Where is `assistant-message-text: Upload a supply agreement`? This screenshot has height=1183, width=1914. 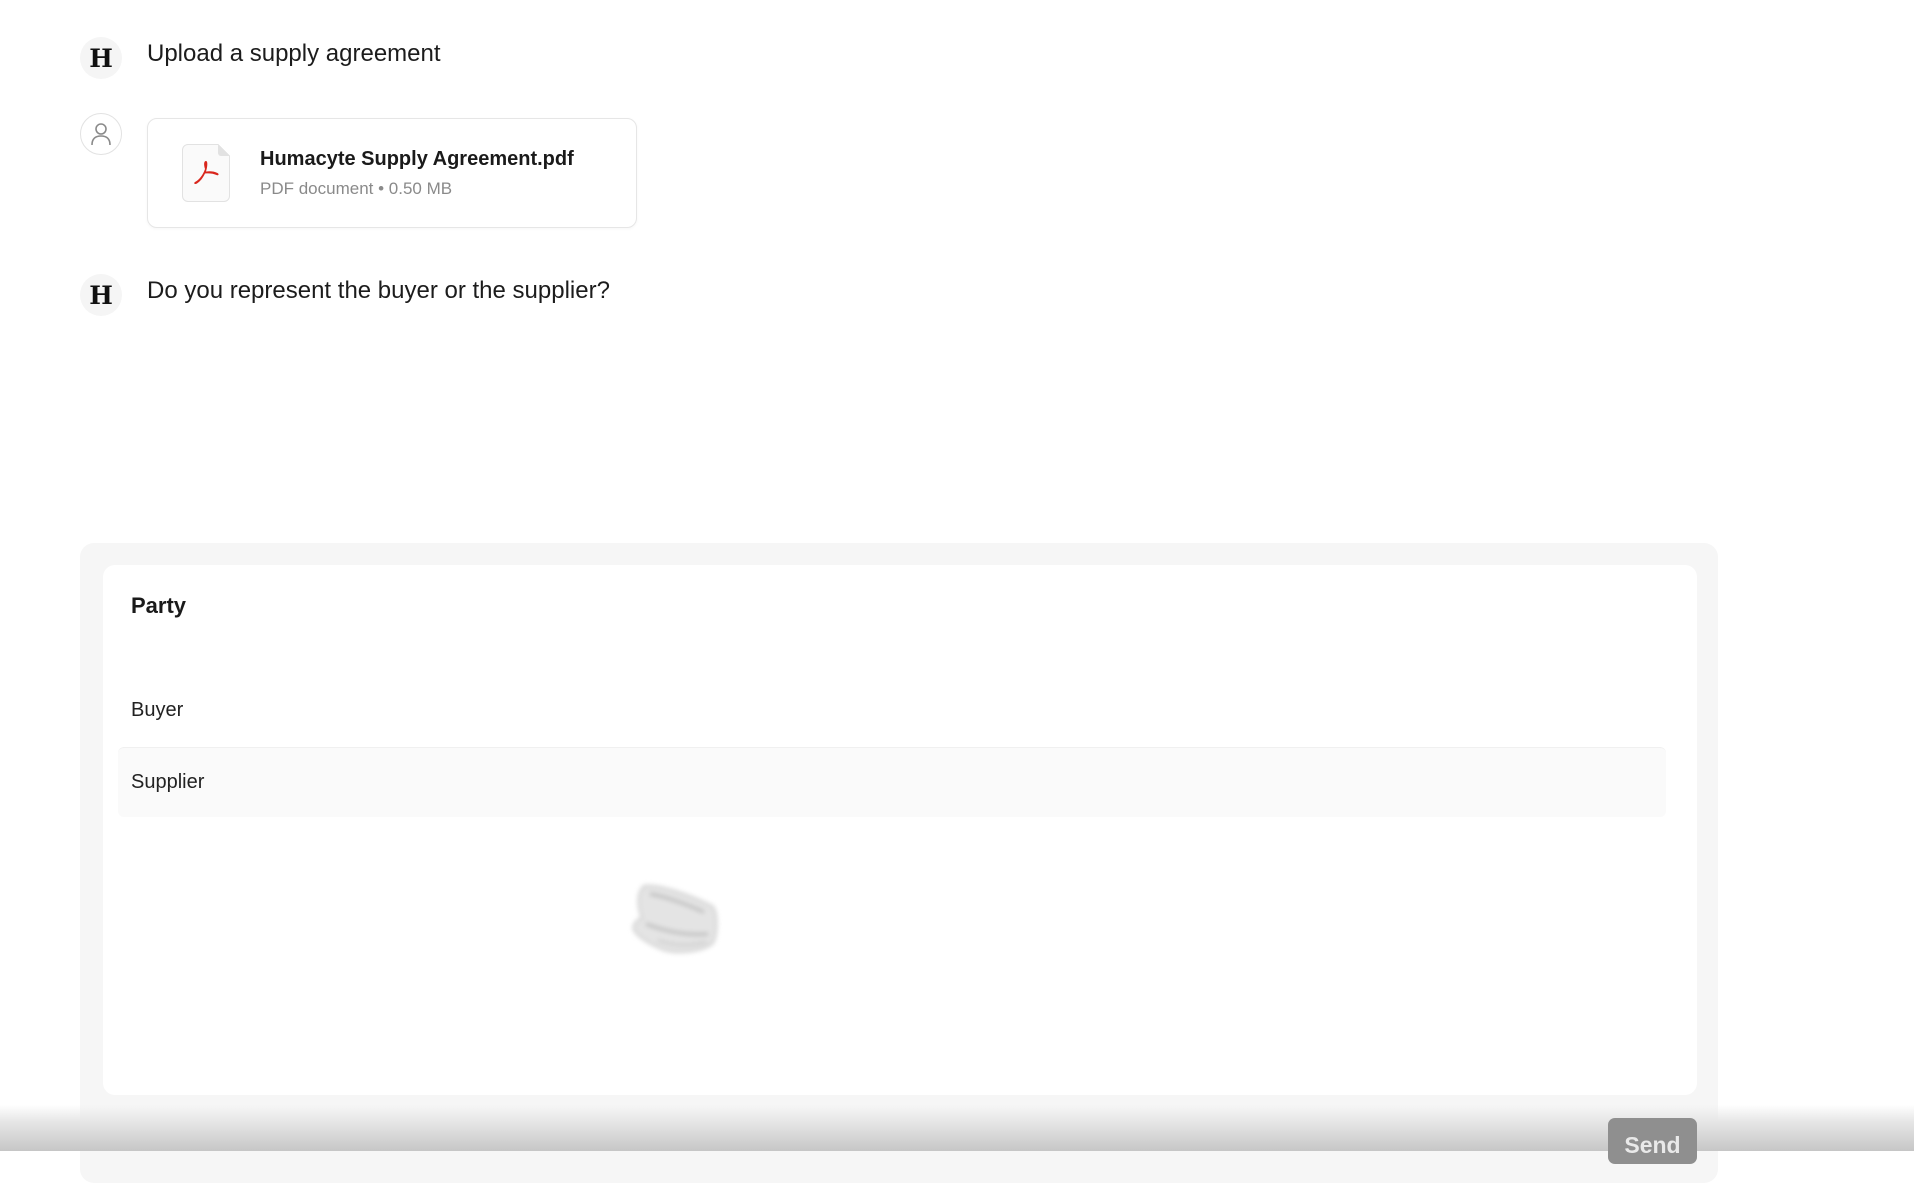
assistant-message-text: Upload a supply agreement is located at coordinates (294, 53).